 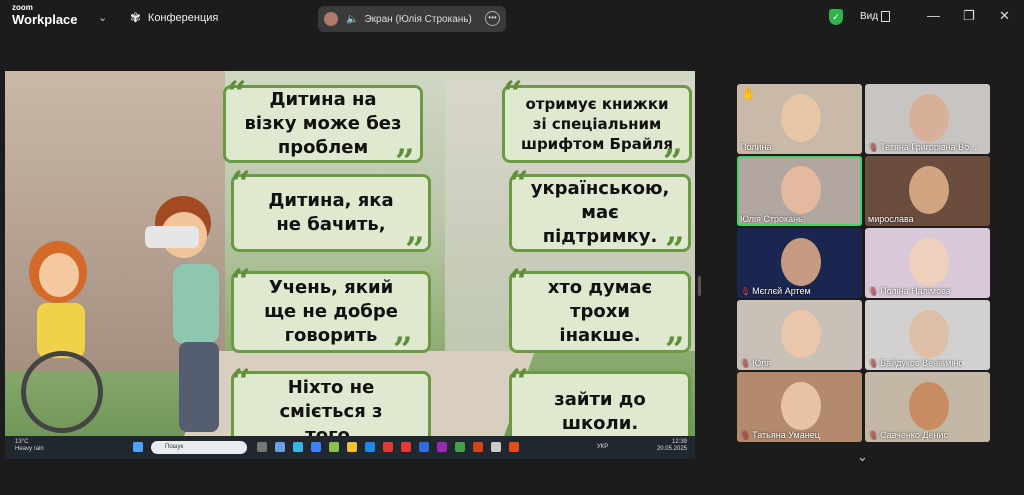 I want to click on participant-name: Юлія Строкань, so click(x=771, y=219).